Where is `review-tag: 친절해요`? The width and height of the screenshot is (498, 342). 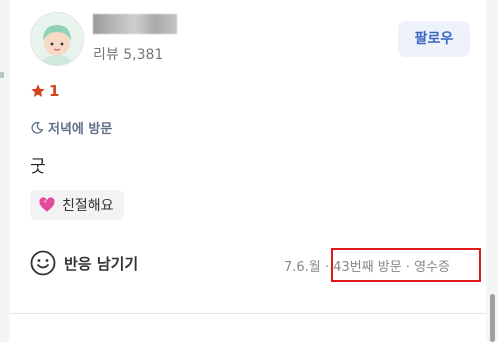
review-tag: 친절해요 is located at coordinates (77, 205).